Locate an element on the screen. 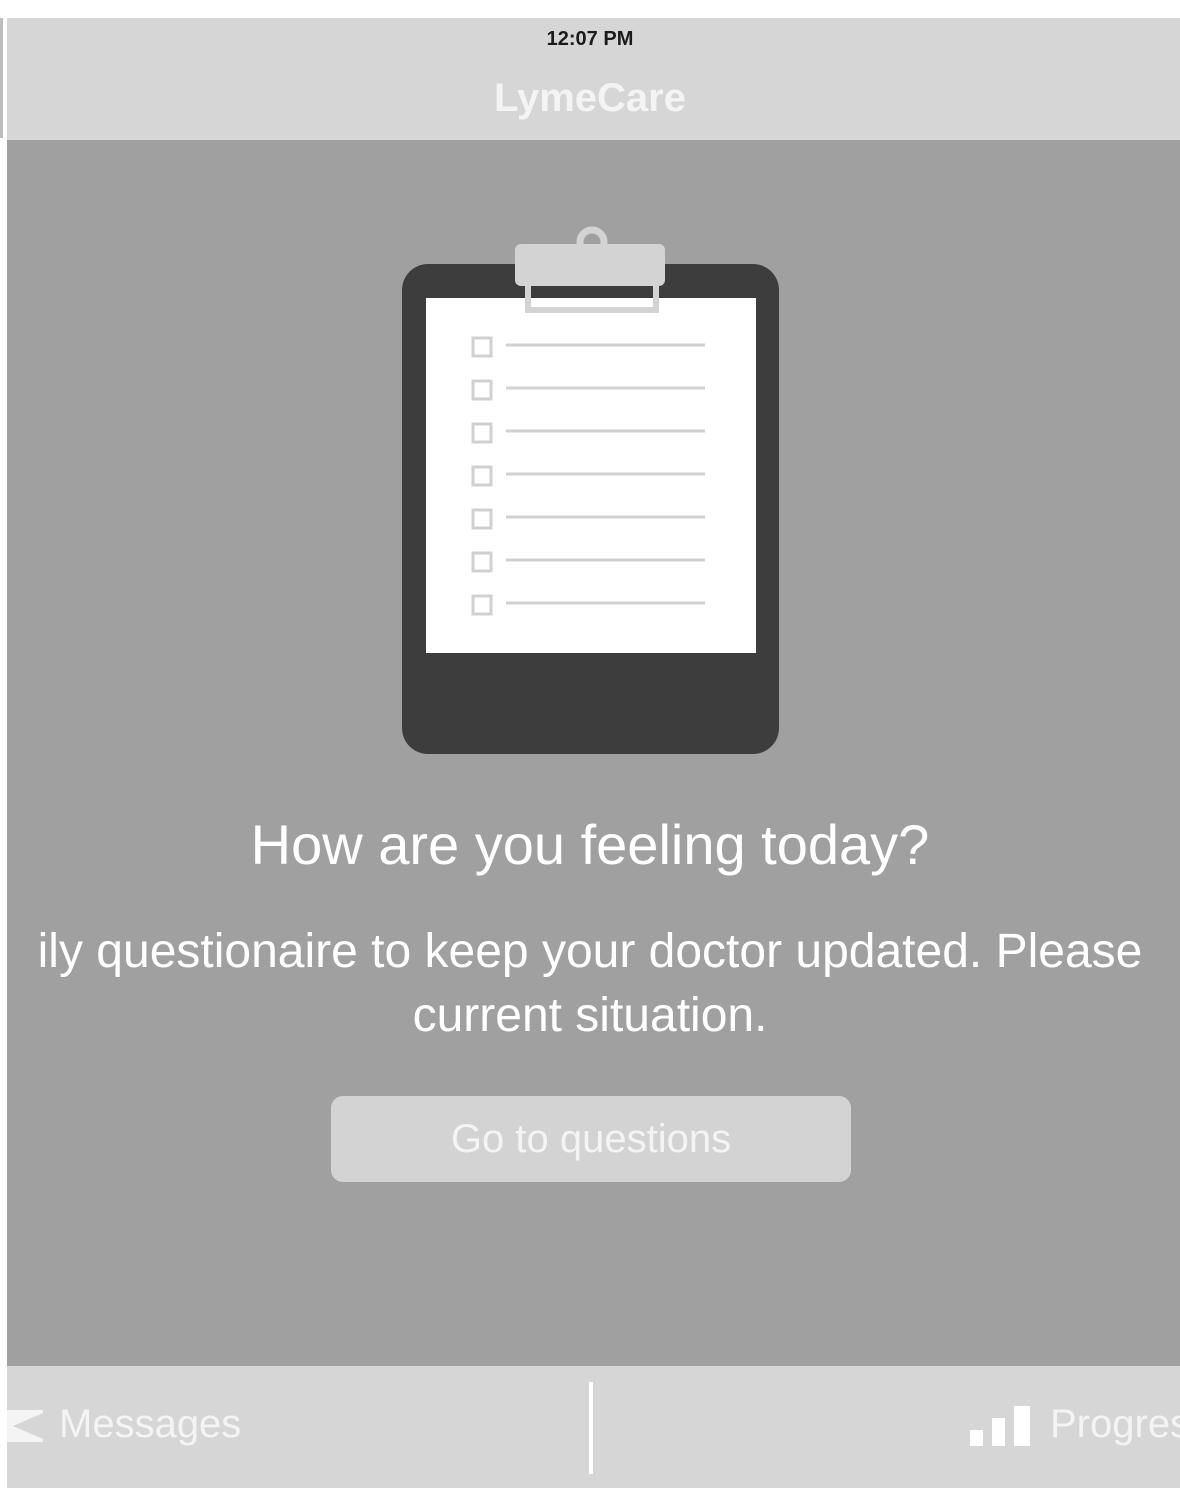 Image resolution: width=1180 pixels, height=1488 pixels. tab-divider is located at coordinates (591, 1428).